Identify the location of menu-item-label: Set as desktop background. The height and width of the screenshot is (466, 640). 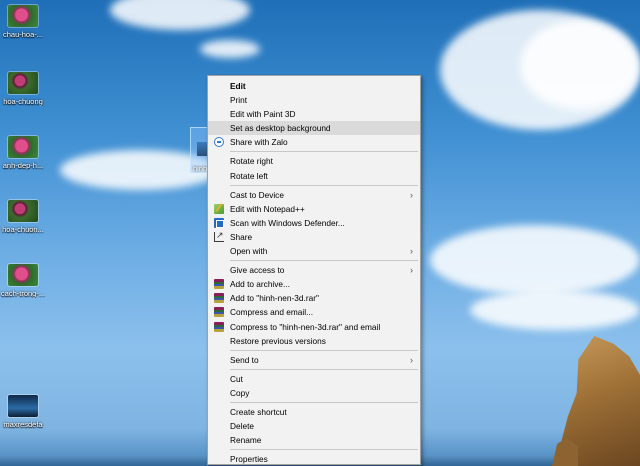
(280, 128).